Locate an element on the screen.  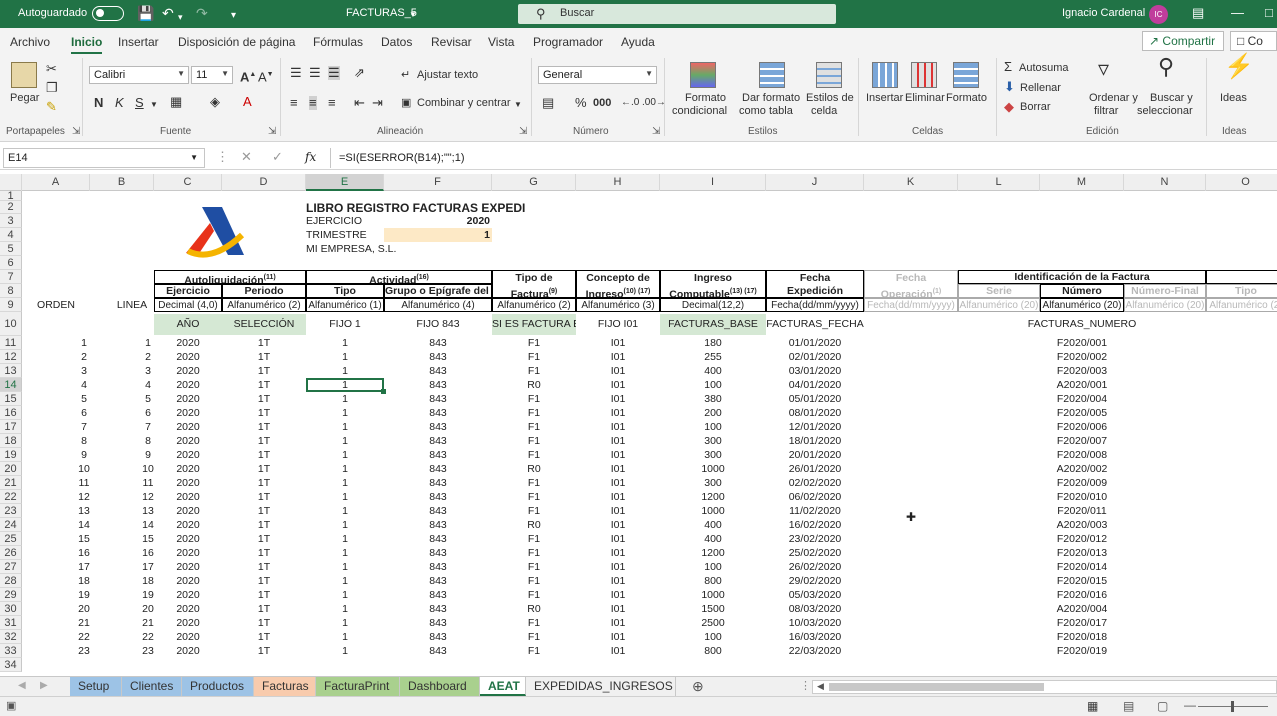
column-header-f: F is located at coordinates (438, 182).